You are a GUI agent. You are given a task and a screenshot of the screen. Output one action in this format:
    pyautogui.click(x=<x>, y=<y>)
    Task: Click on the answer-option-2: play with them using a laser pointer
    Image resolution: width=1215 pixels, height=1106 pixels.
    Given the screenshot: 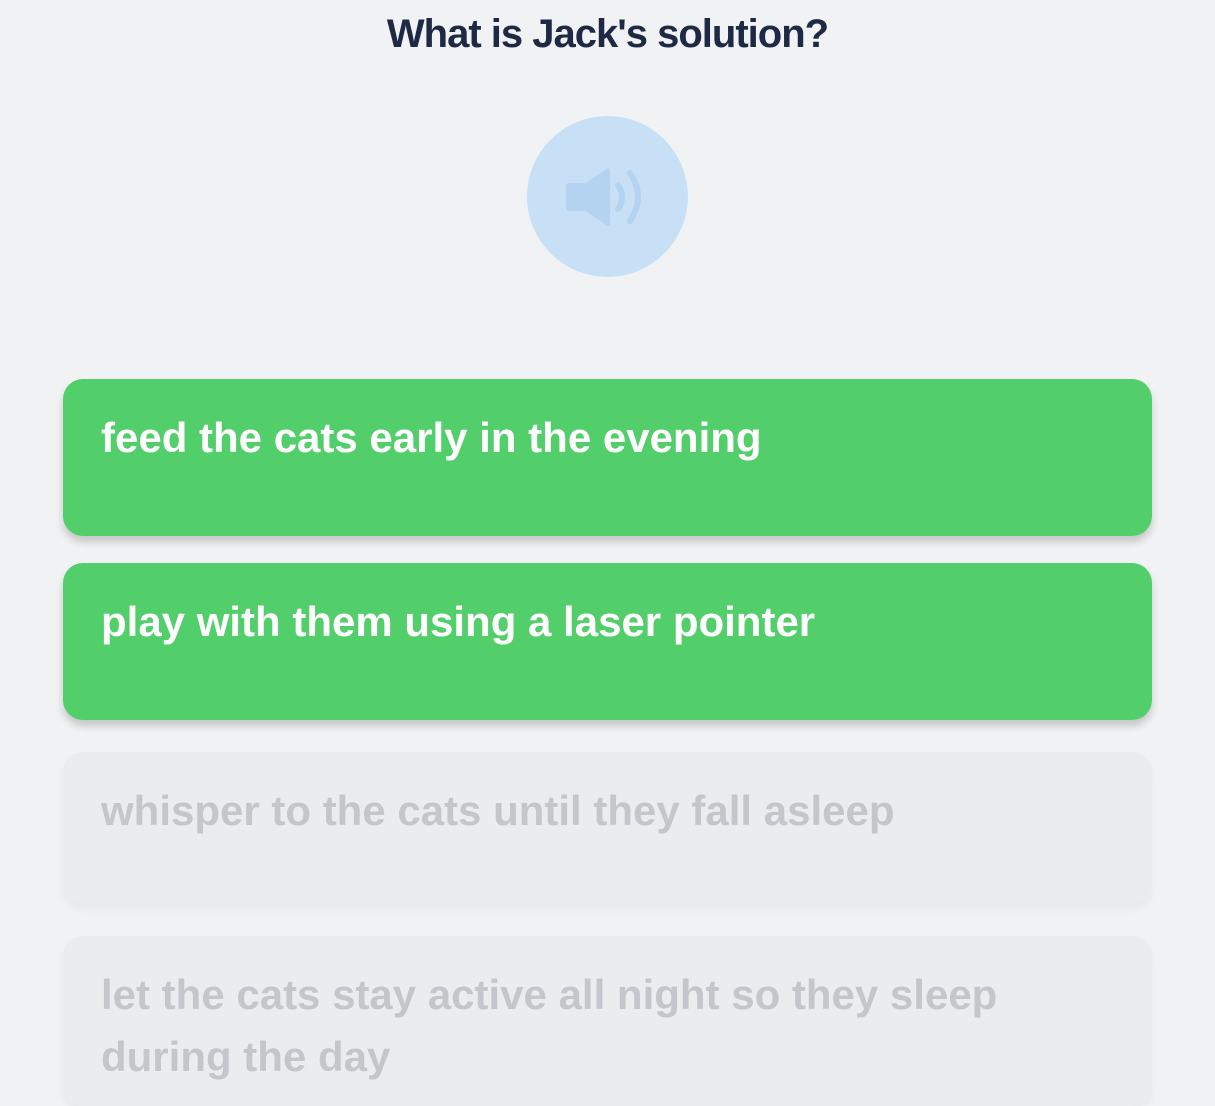 What is the action you would take?
    pyautogui.click(x=607, y=641)
    